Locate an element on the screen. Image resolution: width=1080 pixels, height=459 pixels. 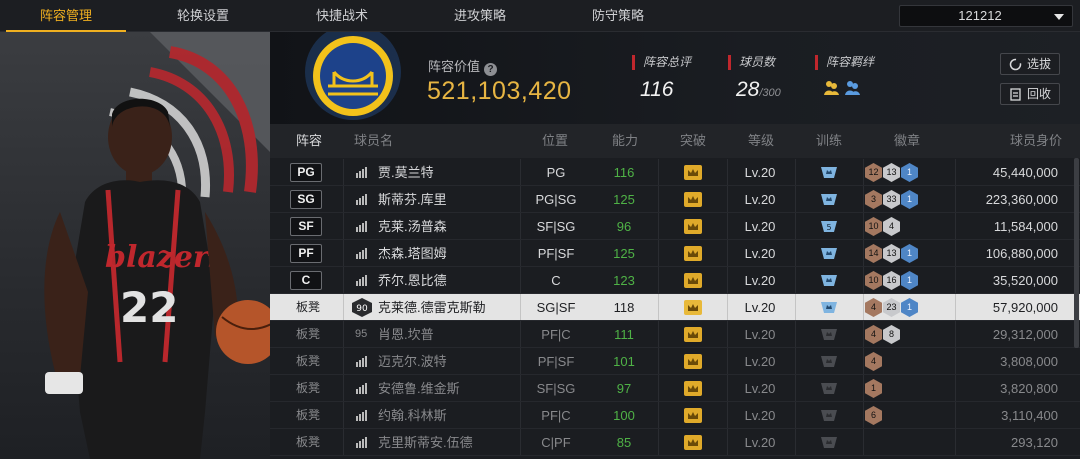
badge-group: 10 16 1 is located at coordinates (892, 280).